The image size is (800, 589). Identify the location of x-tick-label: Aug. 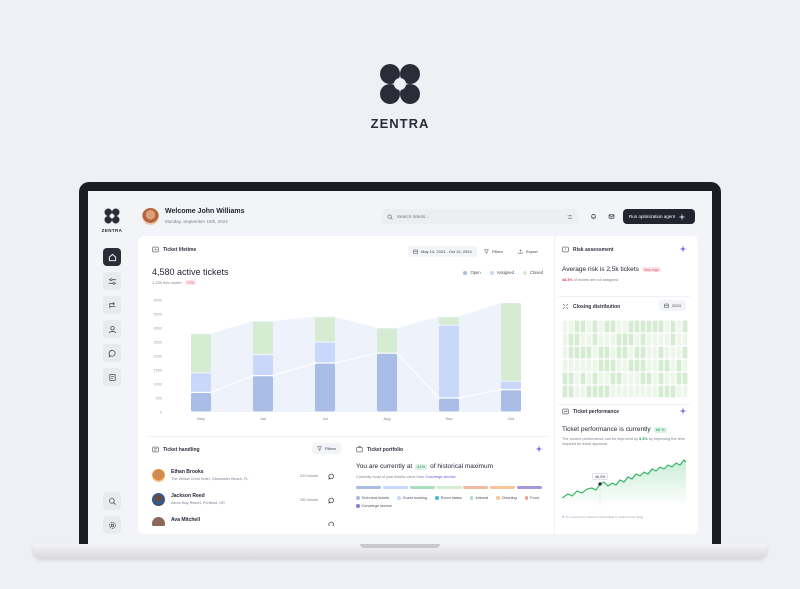
(386, 418).